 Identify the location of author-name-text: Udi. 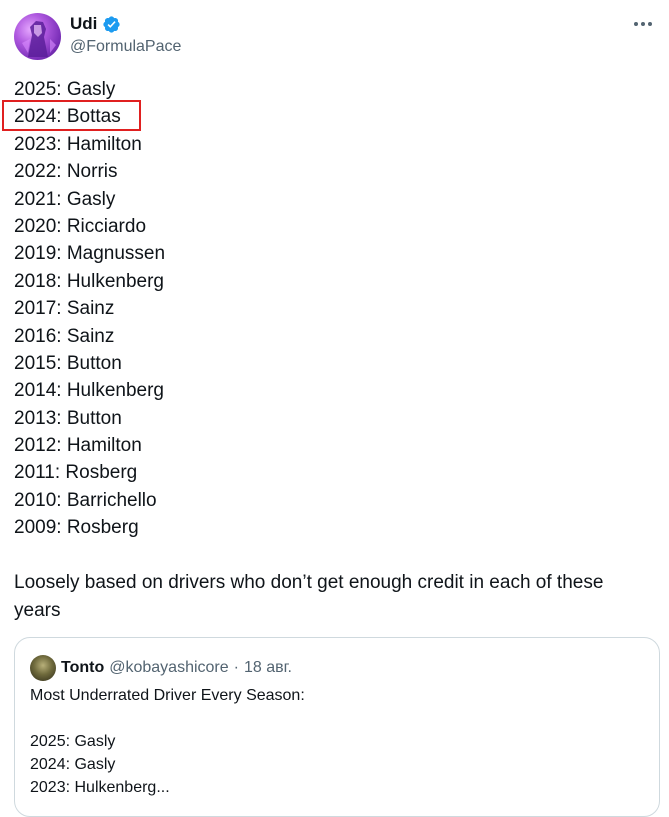
(83, 24).